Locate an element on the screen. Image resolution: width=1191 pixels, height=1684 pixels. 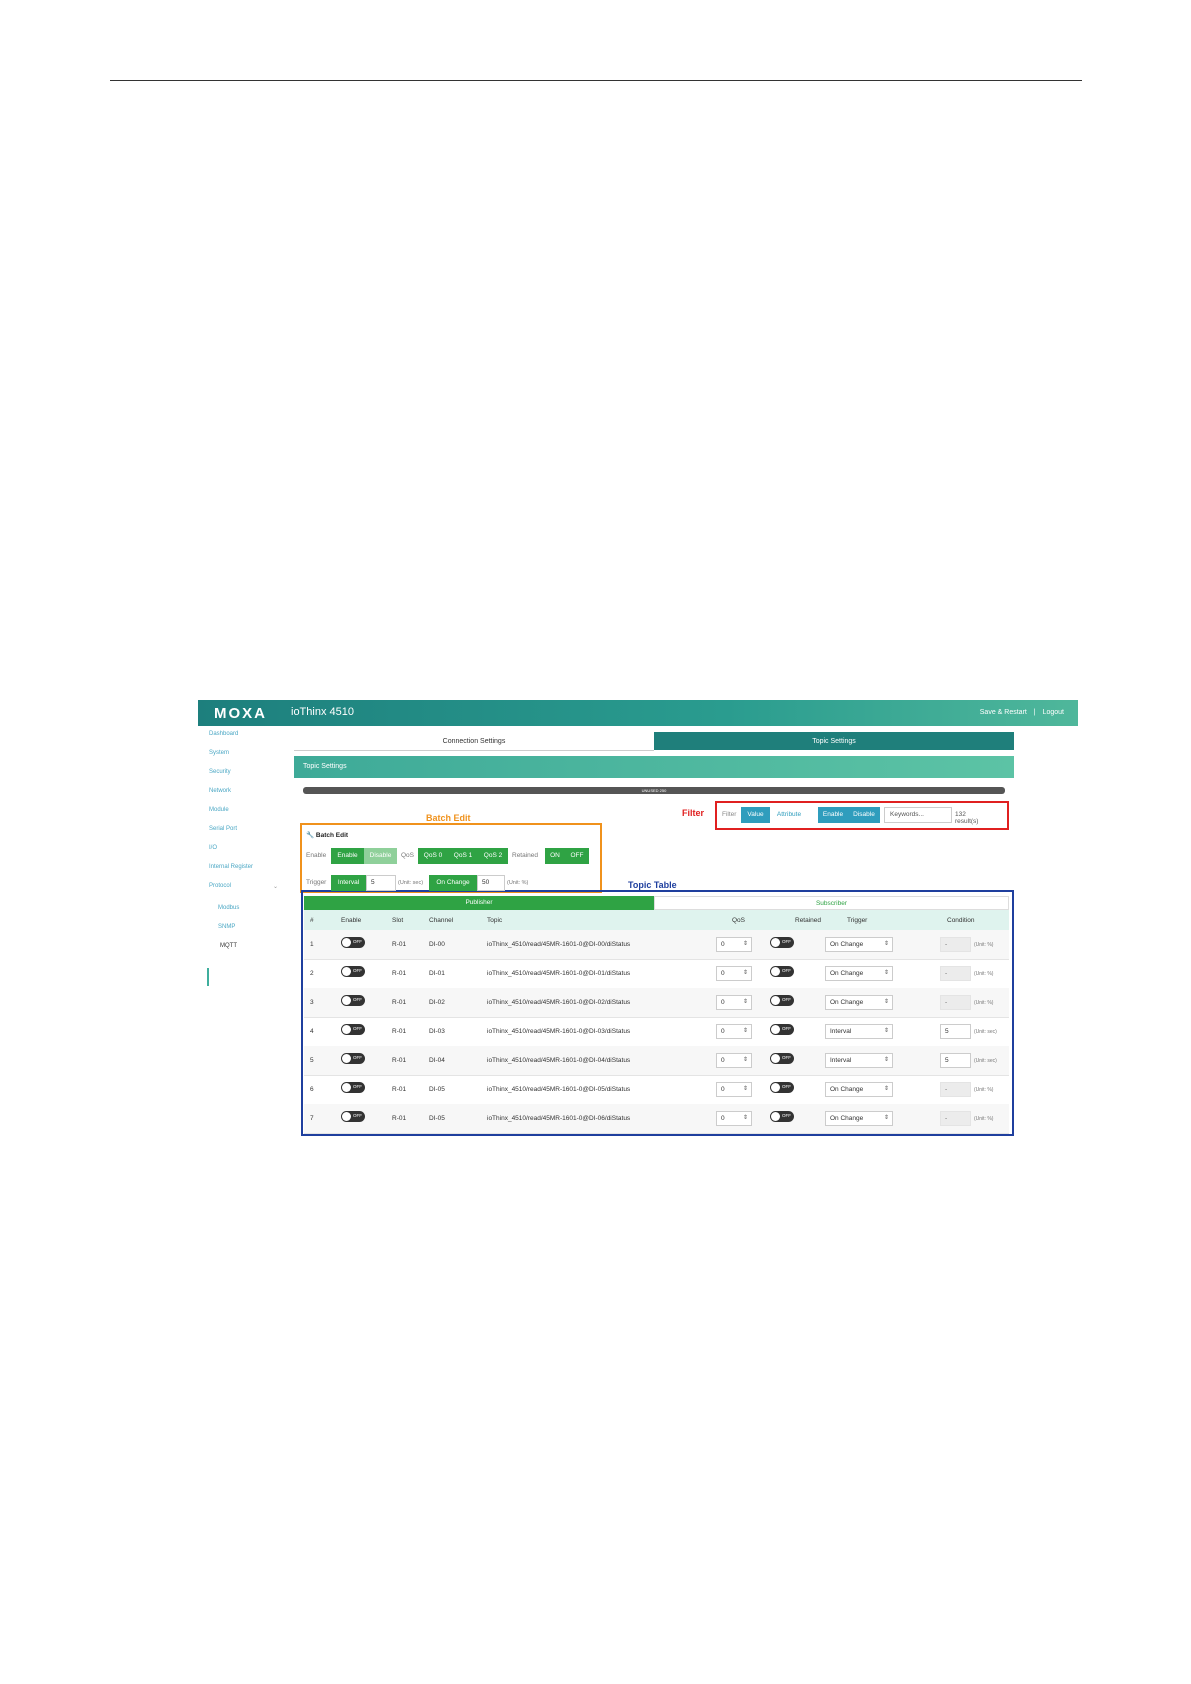
sidebar-item-mqtt: MQTT is located at coordinates (228, 946).